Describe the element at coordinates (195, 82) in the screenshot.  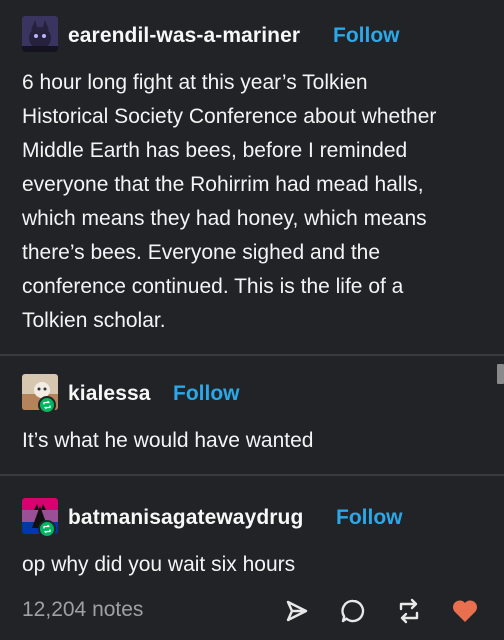
I see `post-line: 6 hour long fight at this year’s Tolkien` at that location.